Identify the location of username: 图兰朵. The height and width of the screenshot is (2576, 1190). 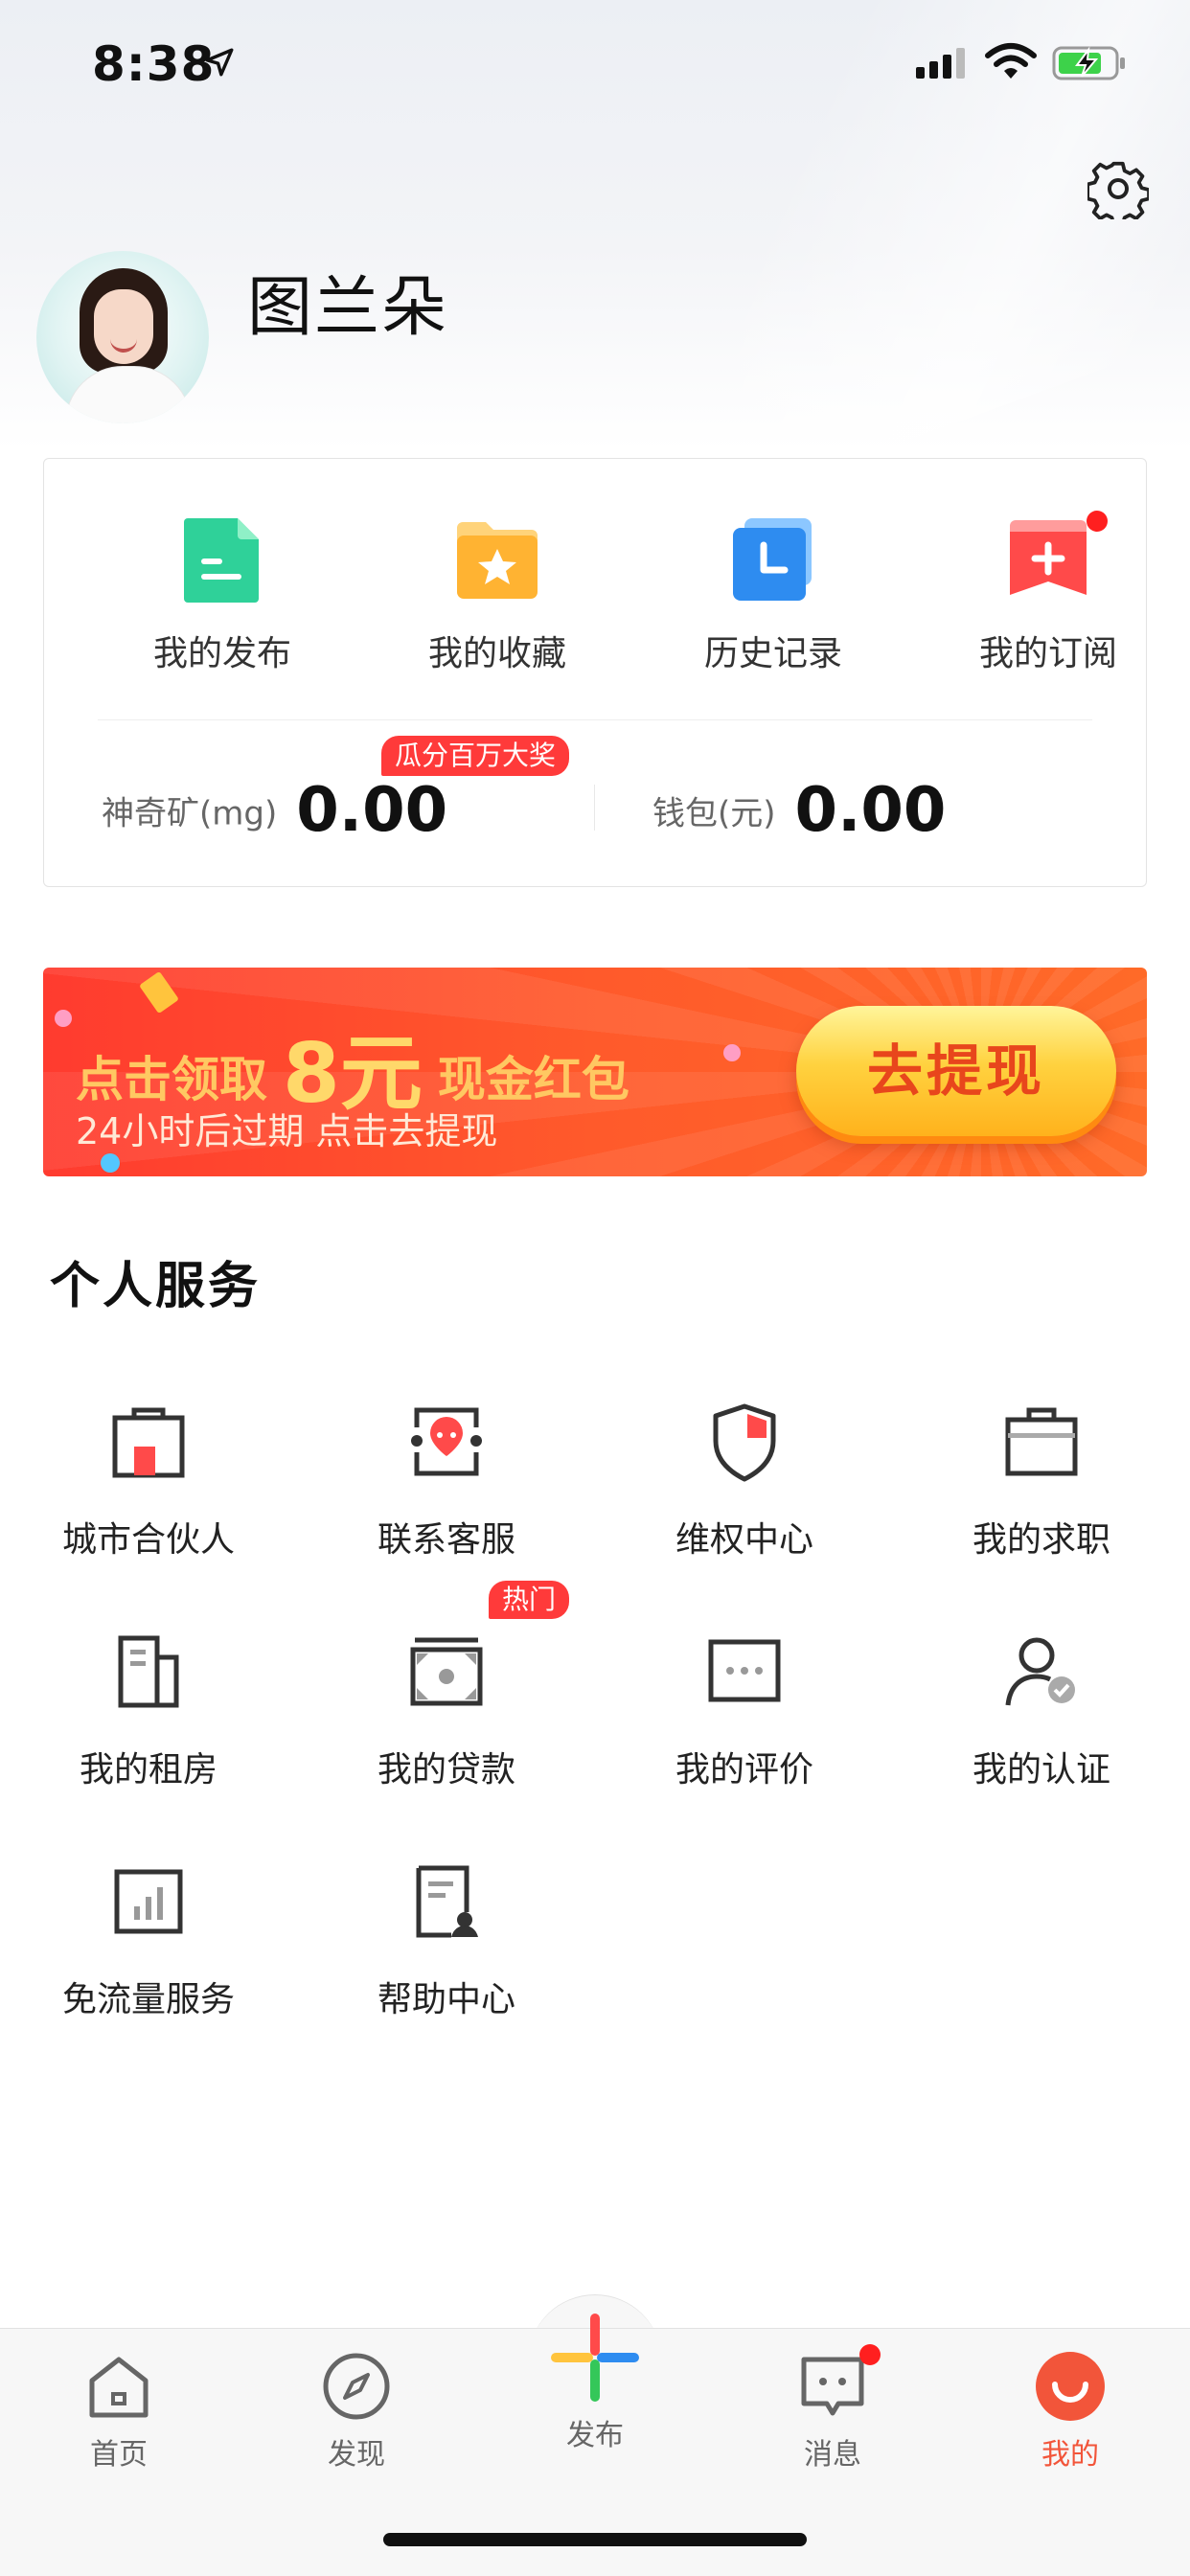
(348, 302).